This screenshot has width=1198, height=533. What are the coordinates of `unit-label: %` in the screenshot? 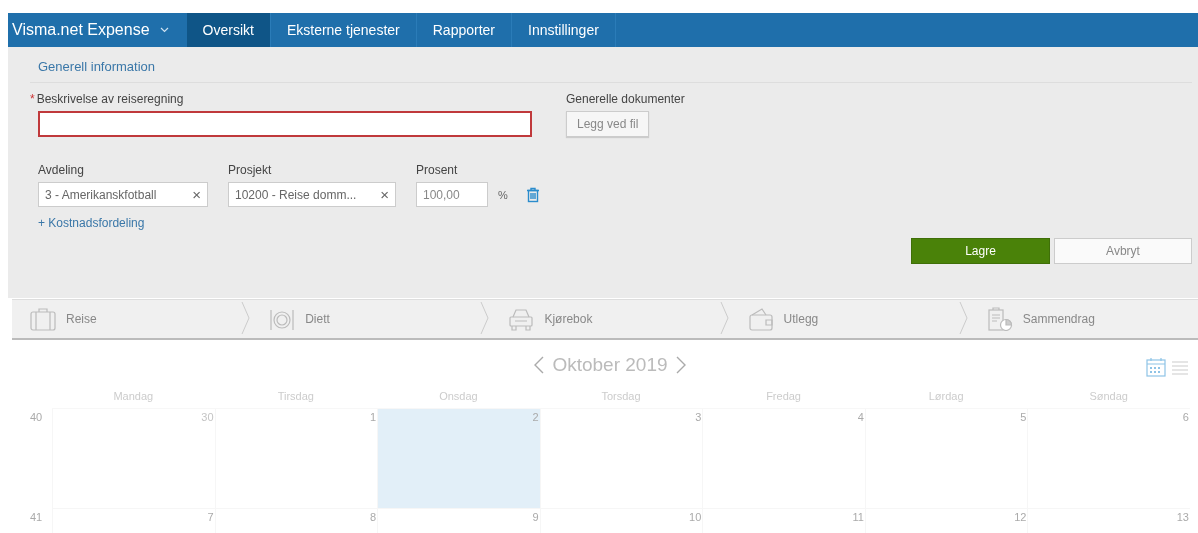 It's located at (503, 194).